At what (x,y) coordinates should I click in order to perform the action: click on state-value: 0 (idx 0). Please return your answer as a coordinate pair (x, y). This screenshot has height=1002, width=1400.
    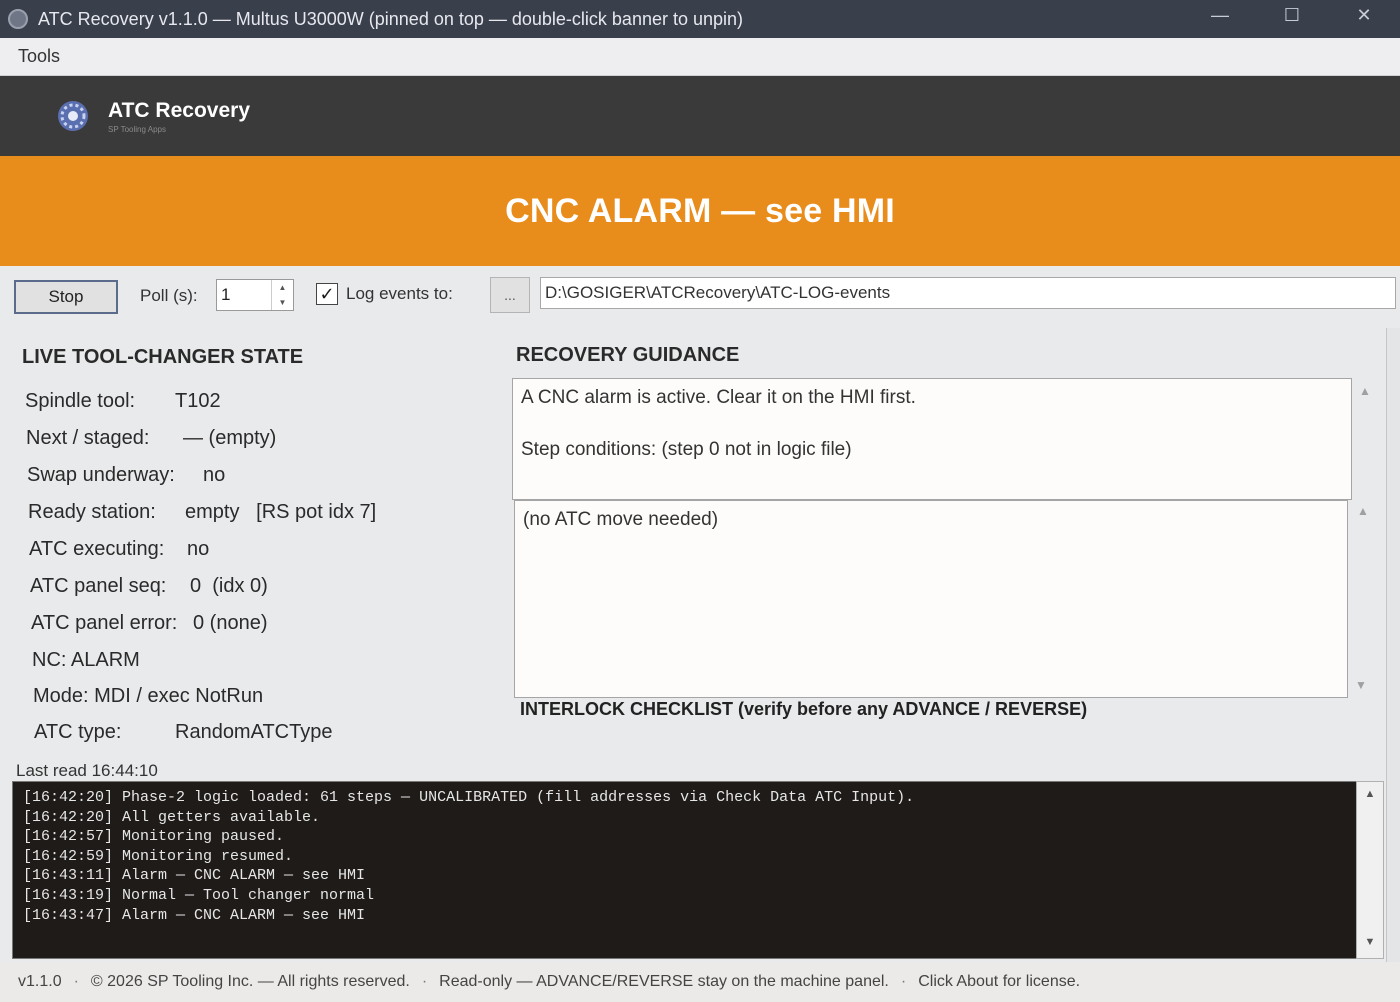
    Looking at the image, I should click on (229, 586).